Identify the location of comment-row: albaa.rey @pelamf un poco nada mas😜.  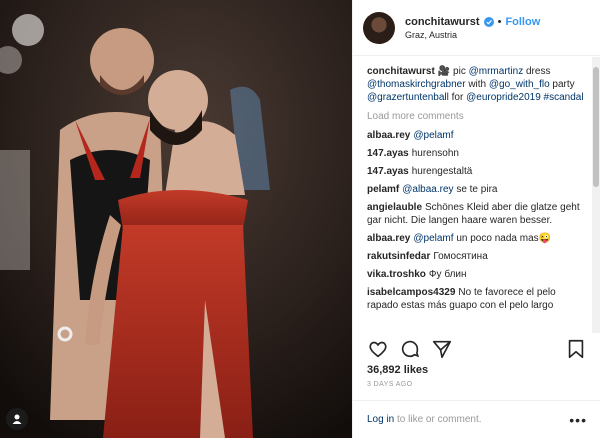
(477, 238).